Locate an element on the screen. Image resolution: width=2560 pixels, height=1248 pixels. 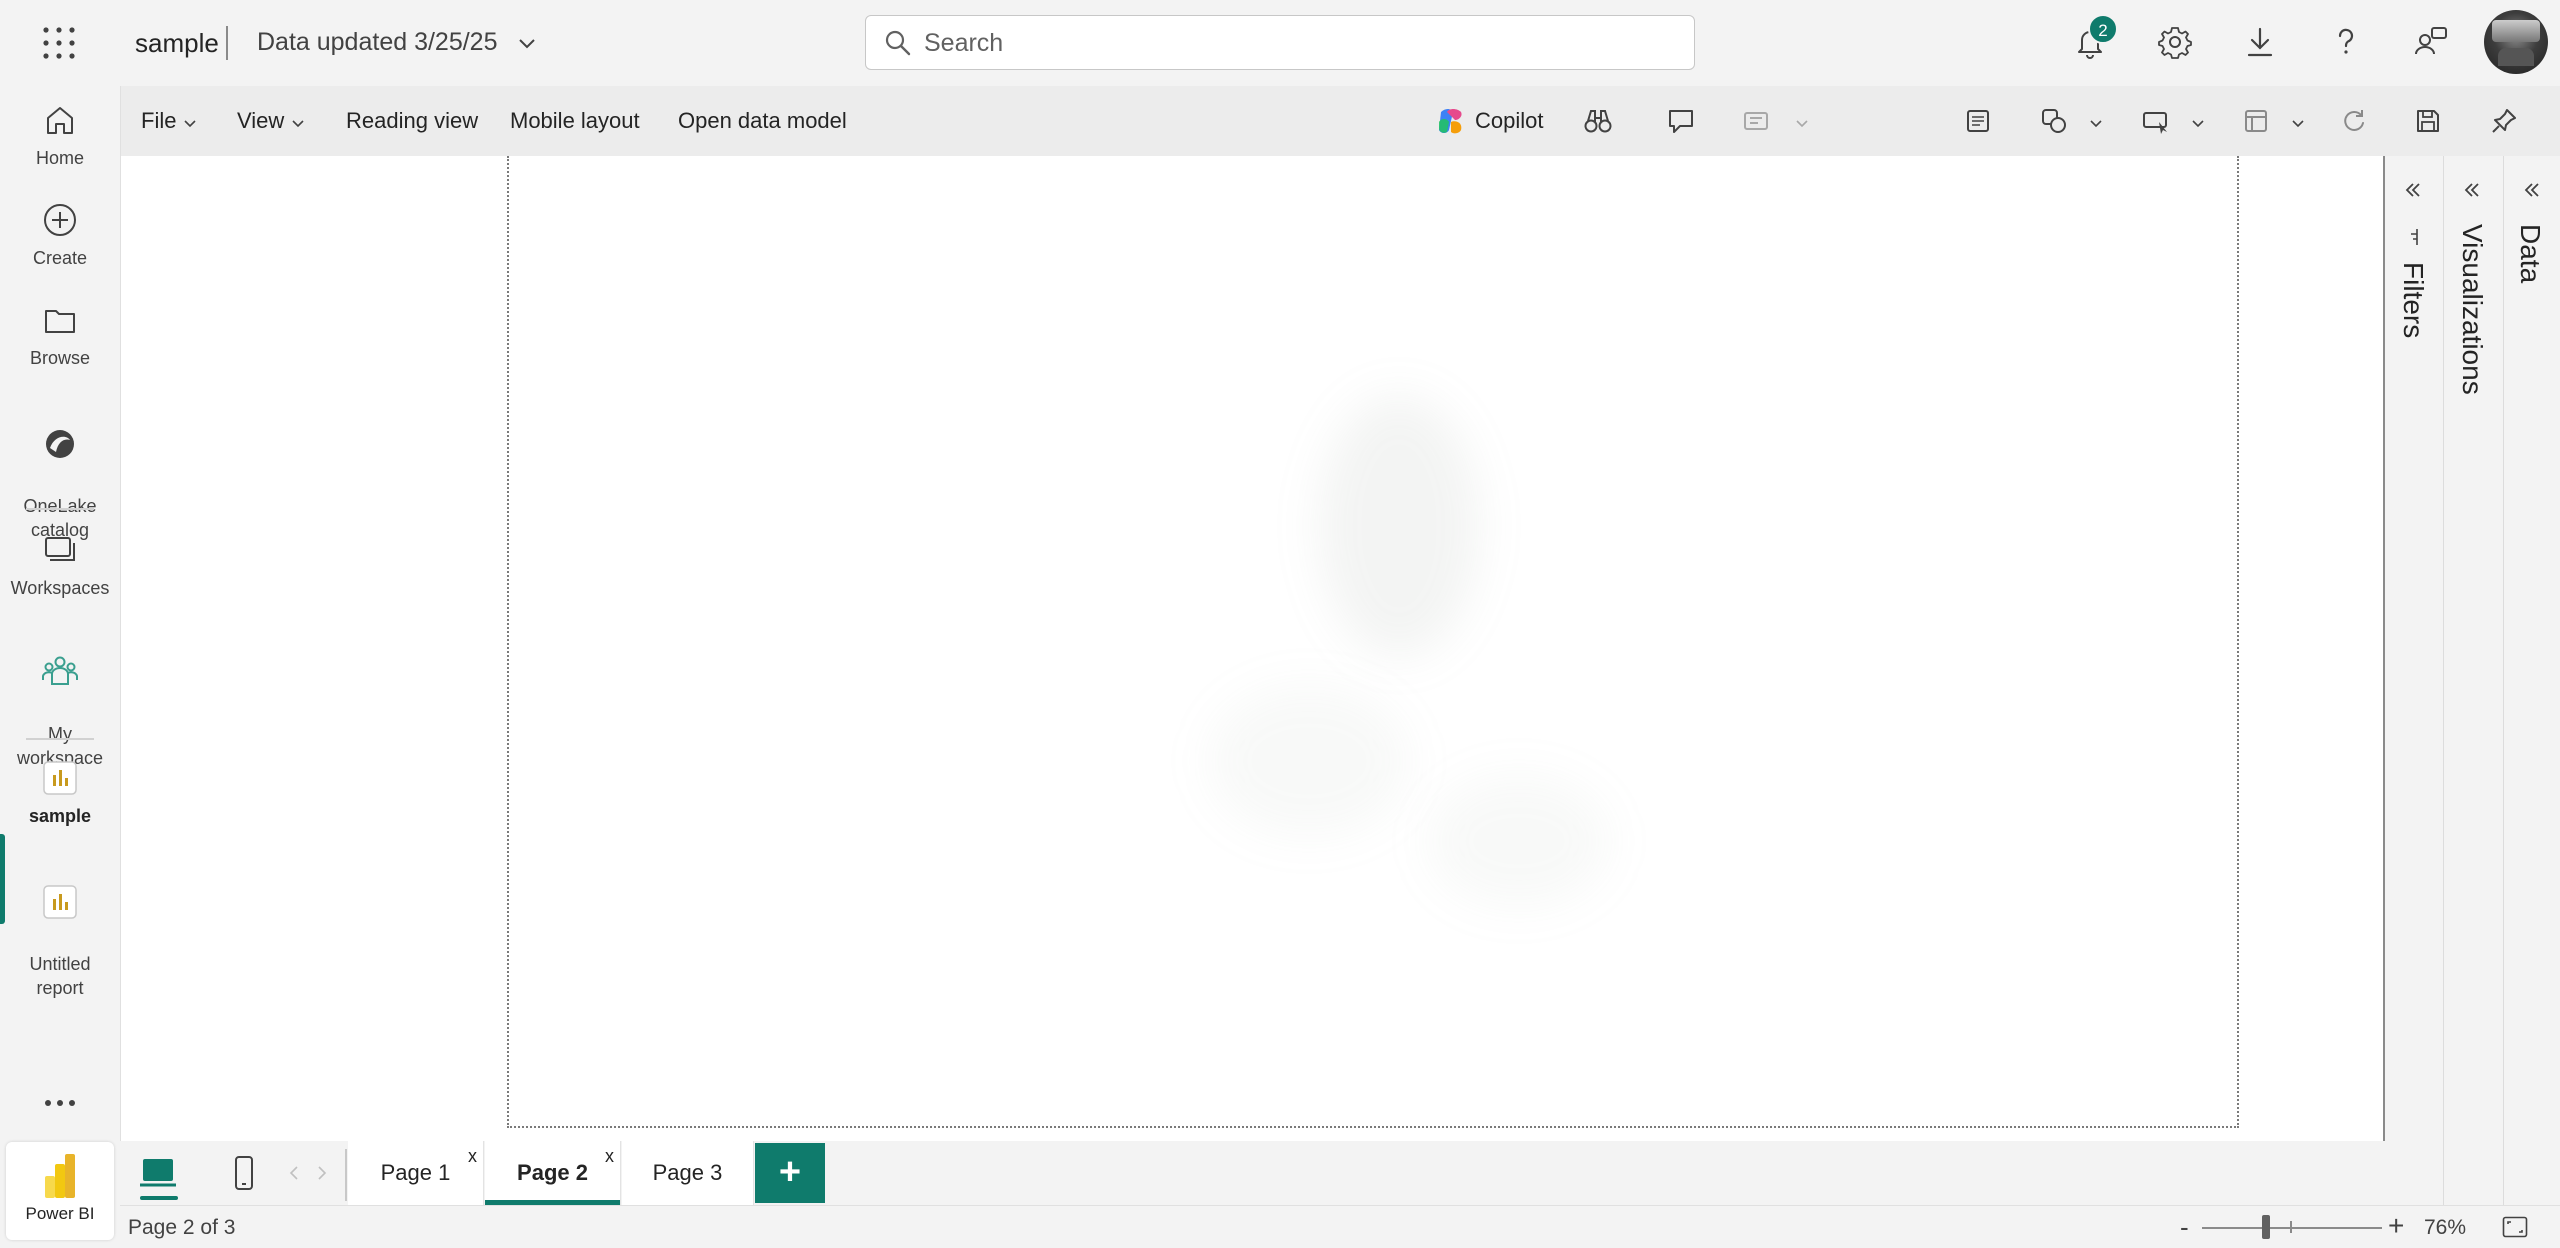
buttons-icon is located at coordinates (2156, 121).